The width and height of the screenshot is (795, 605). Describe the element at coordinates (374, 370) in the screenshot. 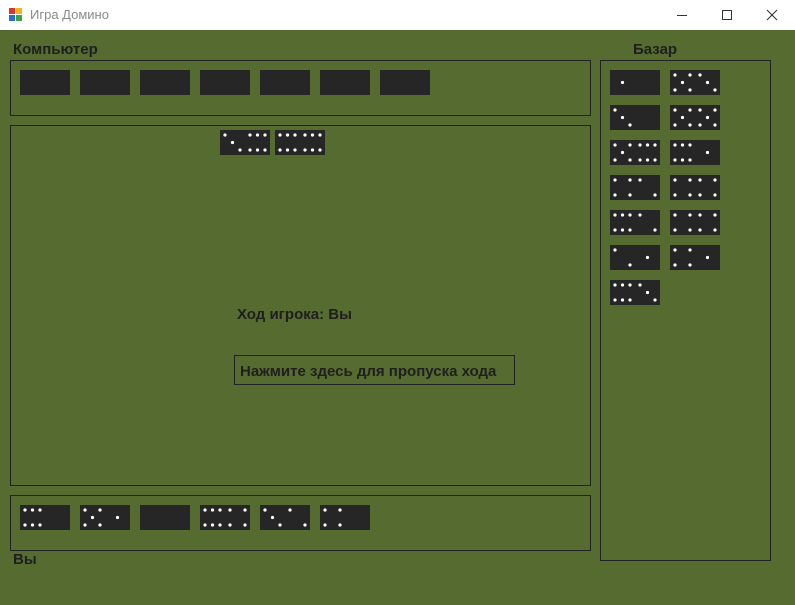

I see `skip-turn-button: Нажмите здесь для пропуска хода` at that location.